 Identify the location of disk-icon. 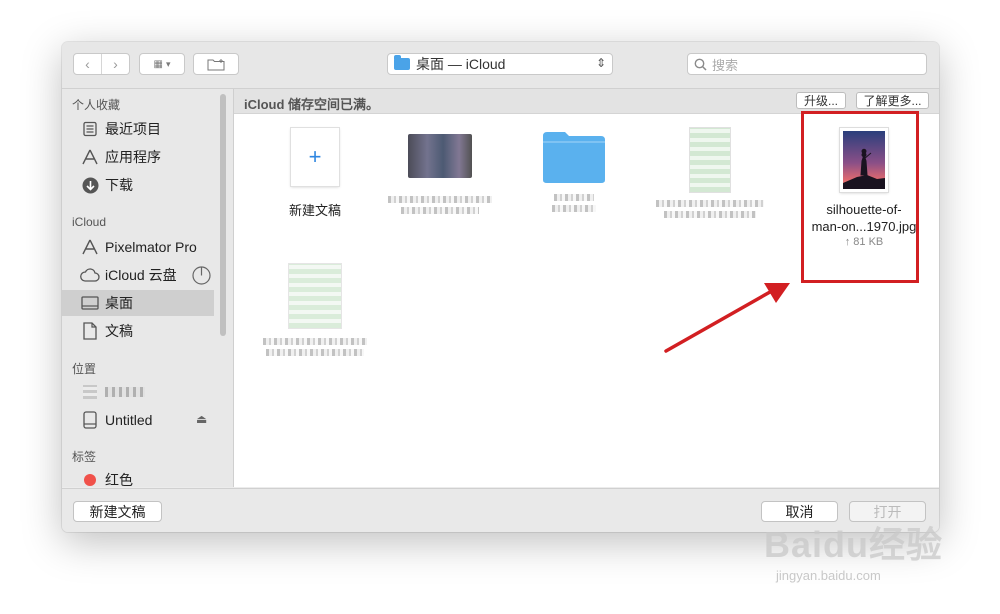
(90, 420).